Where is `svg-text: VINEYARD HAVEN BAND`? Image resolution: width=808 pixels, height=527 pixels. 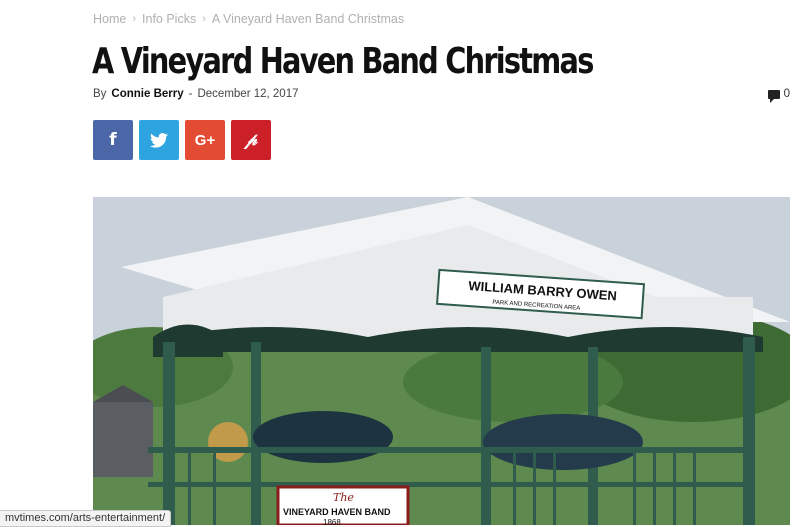
svg-text: VINEYARD HAVEN BAND is located at coordinates (337, 512).